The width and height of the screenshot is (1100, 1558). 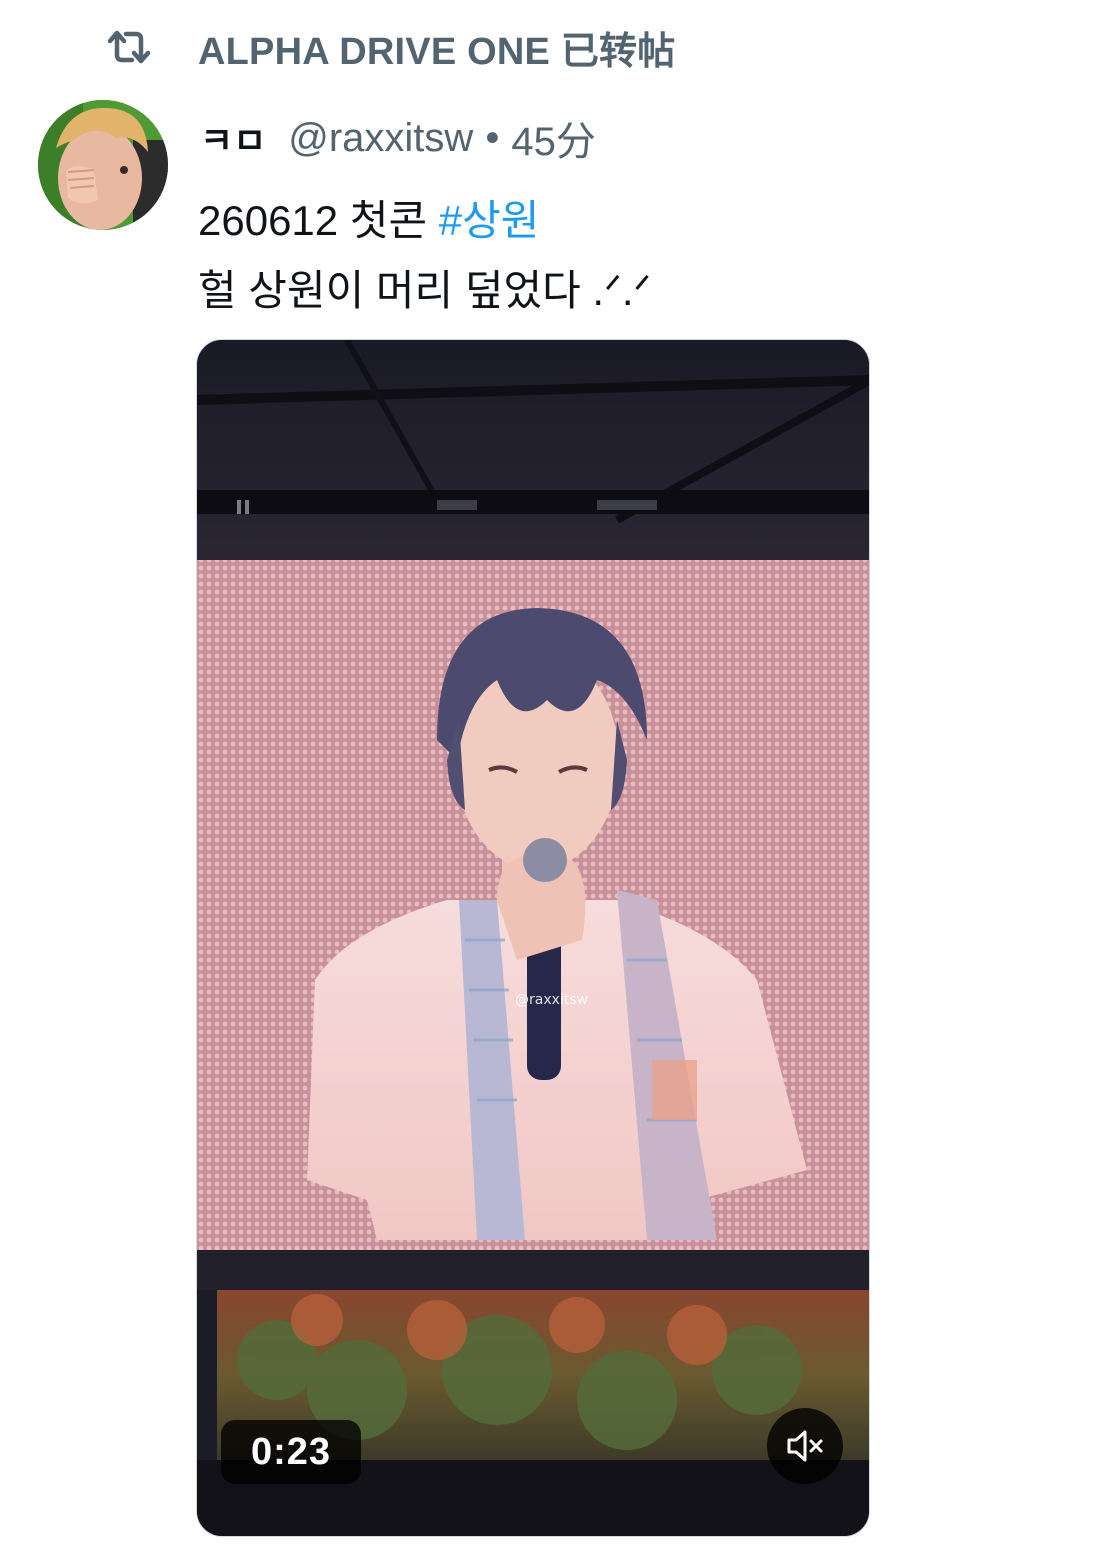 What do you see at coordinates (233, 138) in the screenshot?
I see `display-name: ㅋㅁ` at bounding box center [233, 138].